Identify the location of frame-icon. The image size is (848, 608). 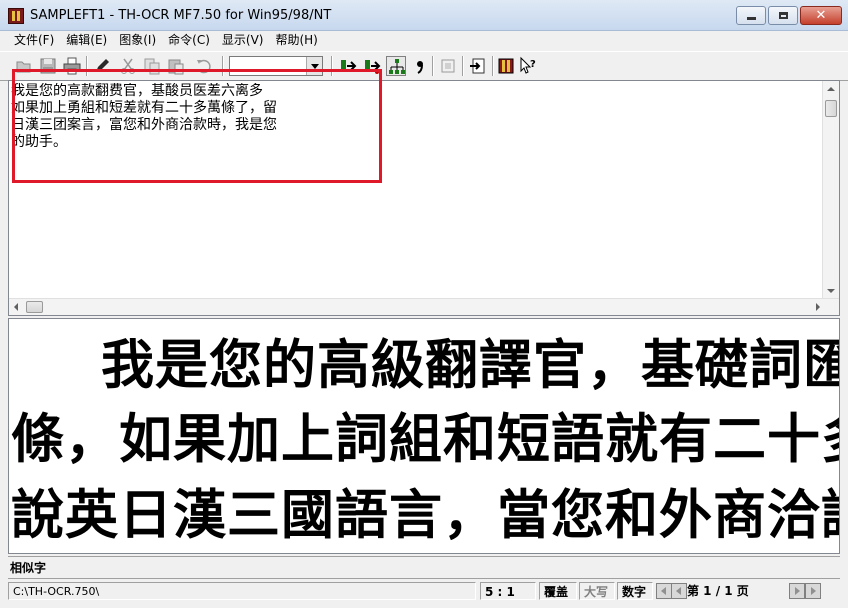
(448, 66).